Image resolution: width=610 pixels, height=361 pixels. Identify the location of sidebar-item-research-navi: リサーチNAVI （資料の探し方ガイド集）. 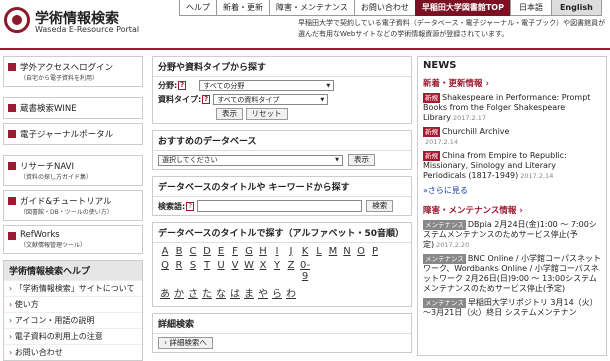
(73, 170).